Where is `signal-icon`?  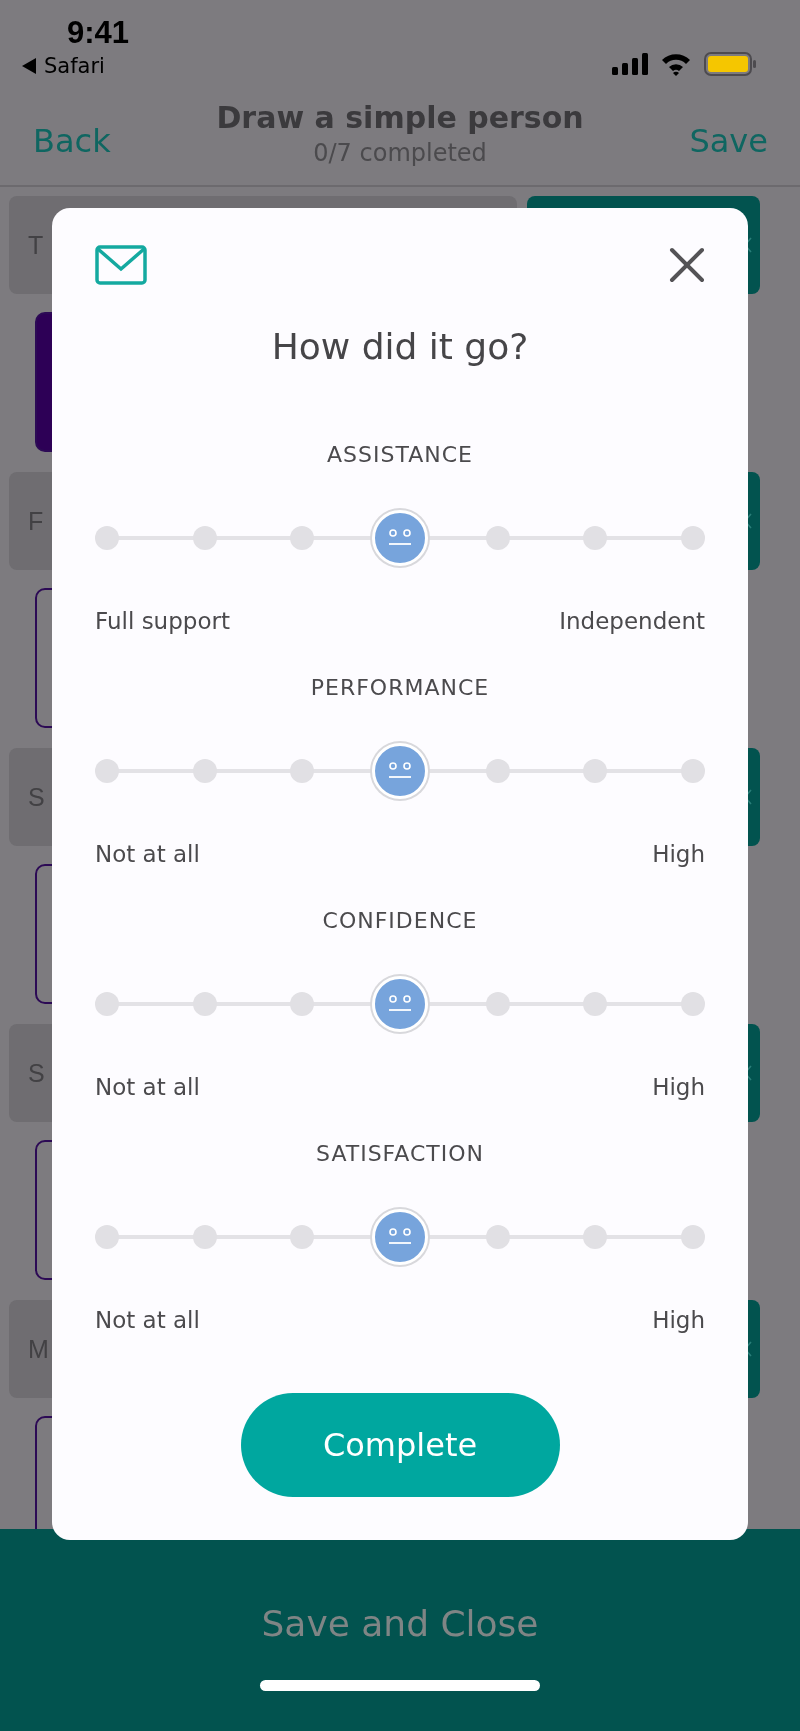 signal-icon is located at coordinates (630, 64).